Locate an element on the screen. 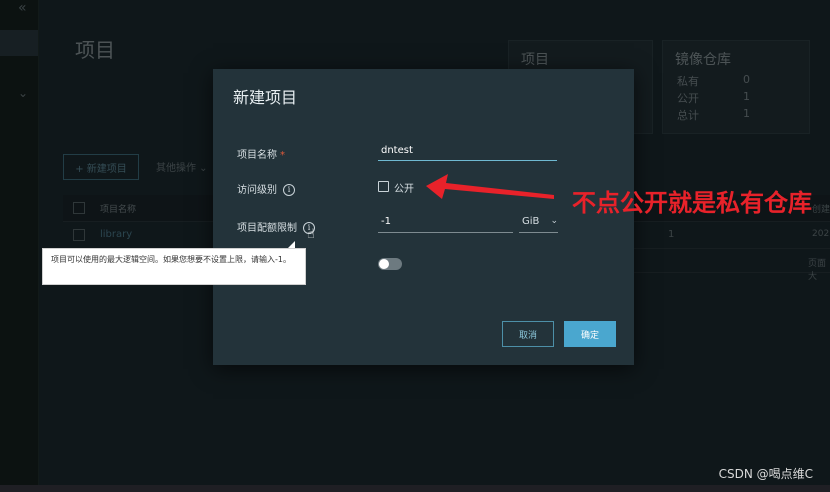  quota-unit-select: GiB ⌄ is located at coordinates (538, 224).